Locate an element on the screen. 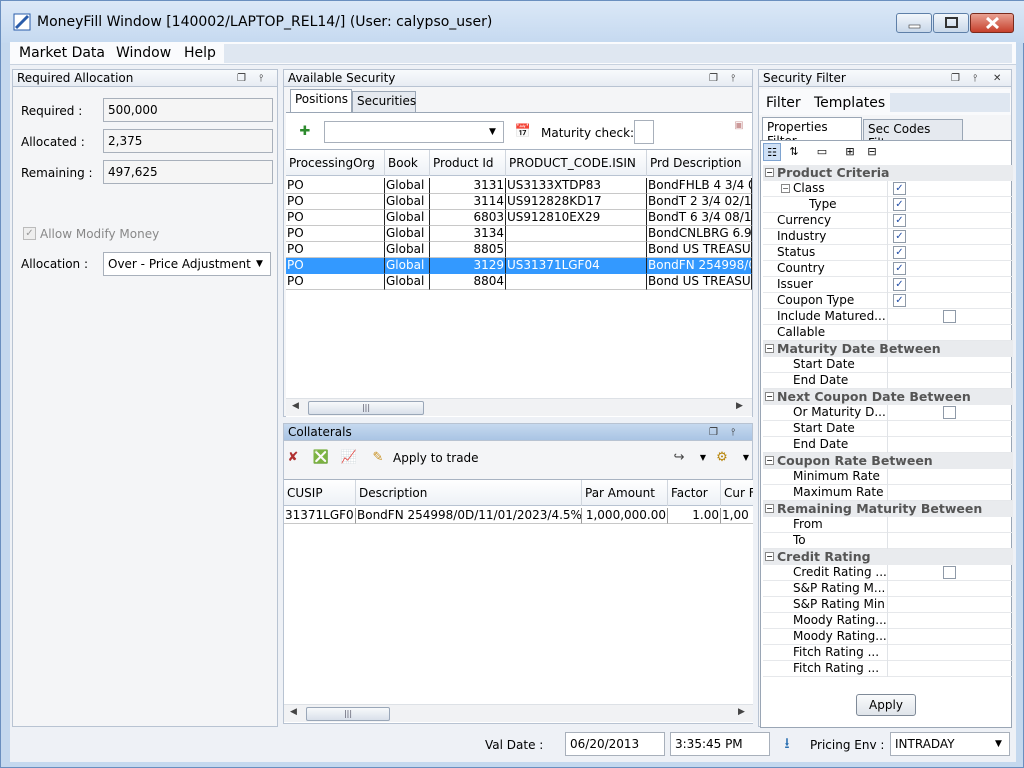 The image size is (1024, 768). apply-to-trade-icon: ✎ is located at coordinates (378, 458).